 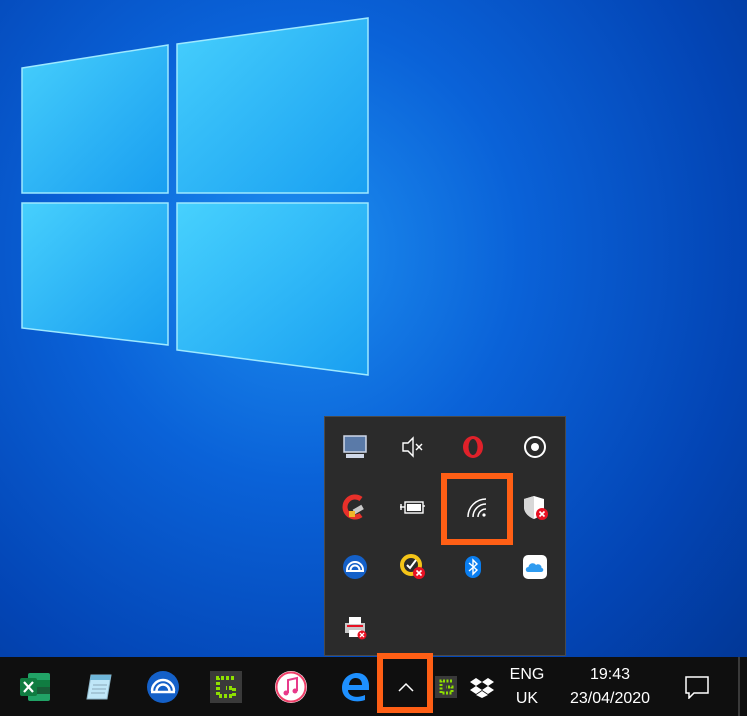 I want to click on taskbar-app-edge, so click(x=355, y=686).